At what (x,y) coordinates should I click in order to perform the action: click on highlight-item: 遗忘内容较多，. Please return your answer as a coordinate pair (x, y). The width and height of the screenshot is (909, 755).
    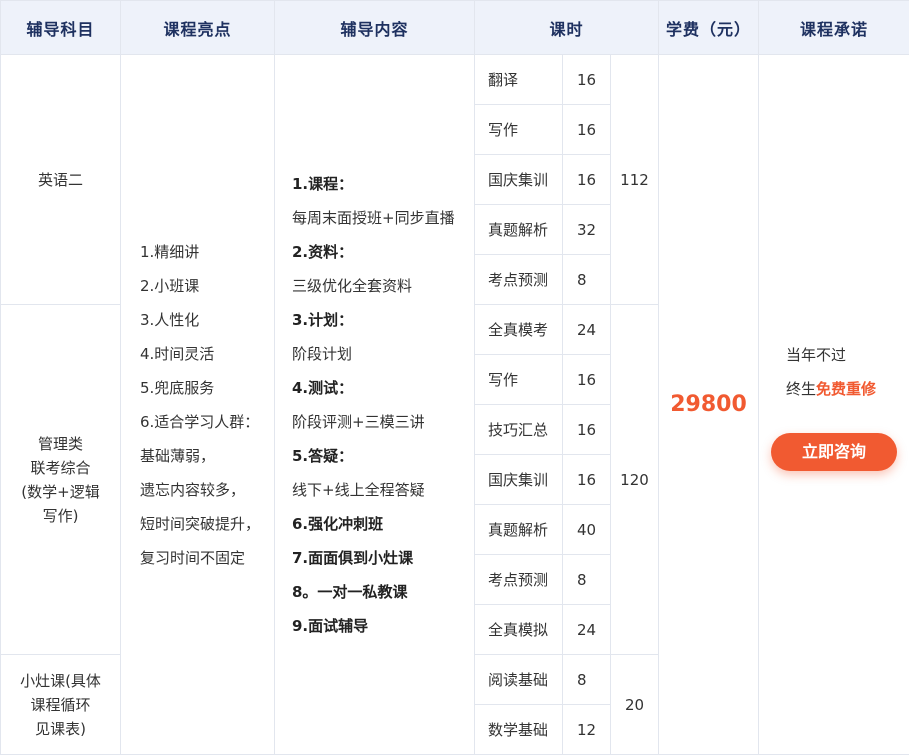
    Looking at the image, I should click on (193, 489).